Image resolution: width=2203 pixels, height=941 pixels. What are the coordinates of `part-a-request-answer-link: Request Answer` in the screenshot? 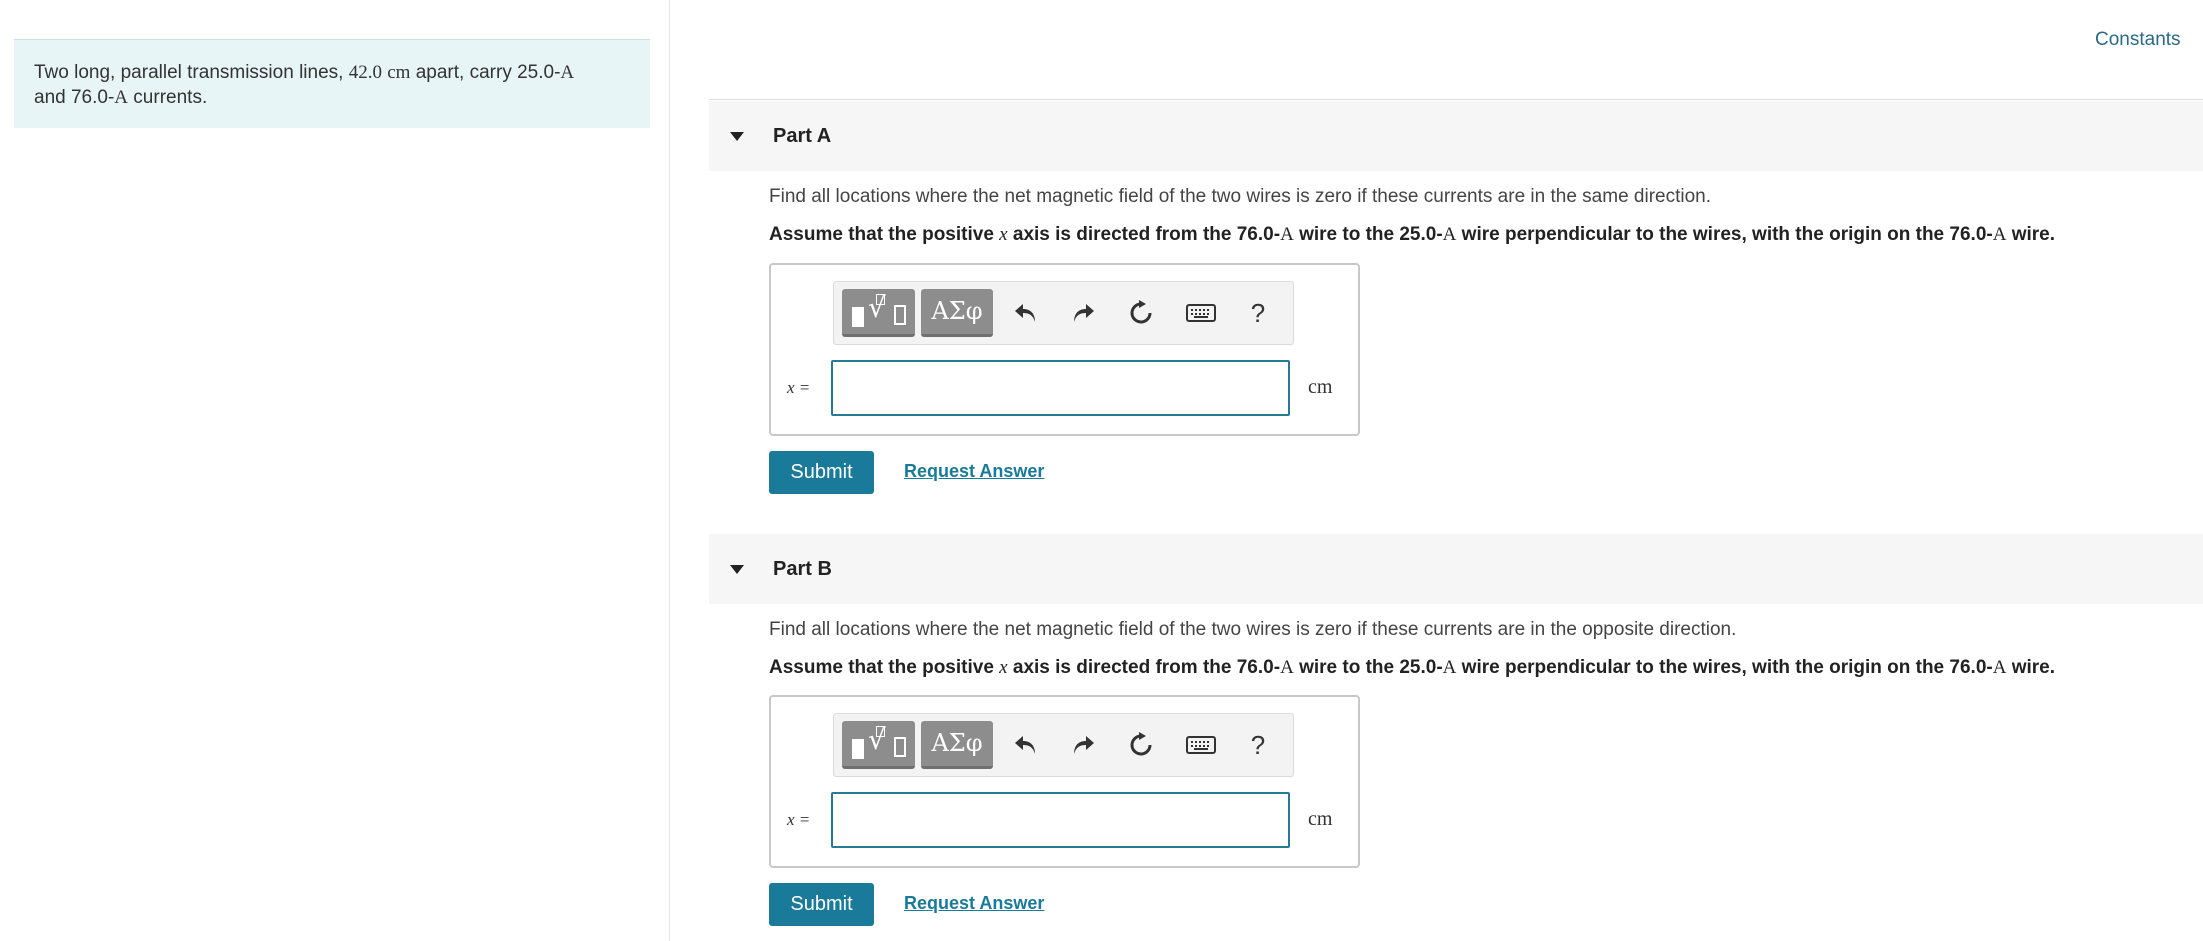 It's located at (974, 471).